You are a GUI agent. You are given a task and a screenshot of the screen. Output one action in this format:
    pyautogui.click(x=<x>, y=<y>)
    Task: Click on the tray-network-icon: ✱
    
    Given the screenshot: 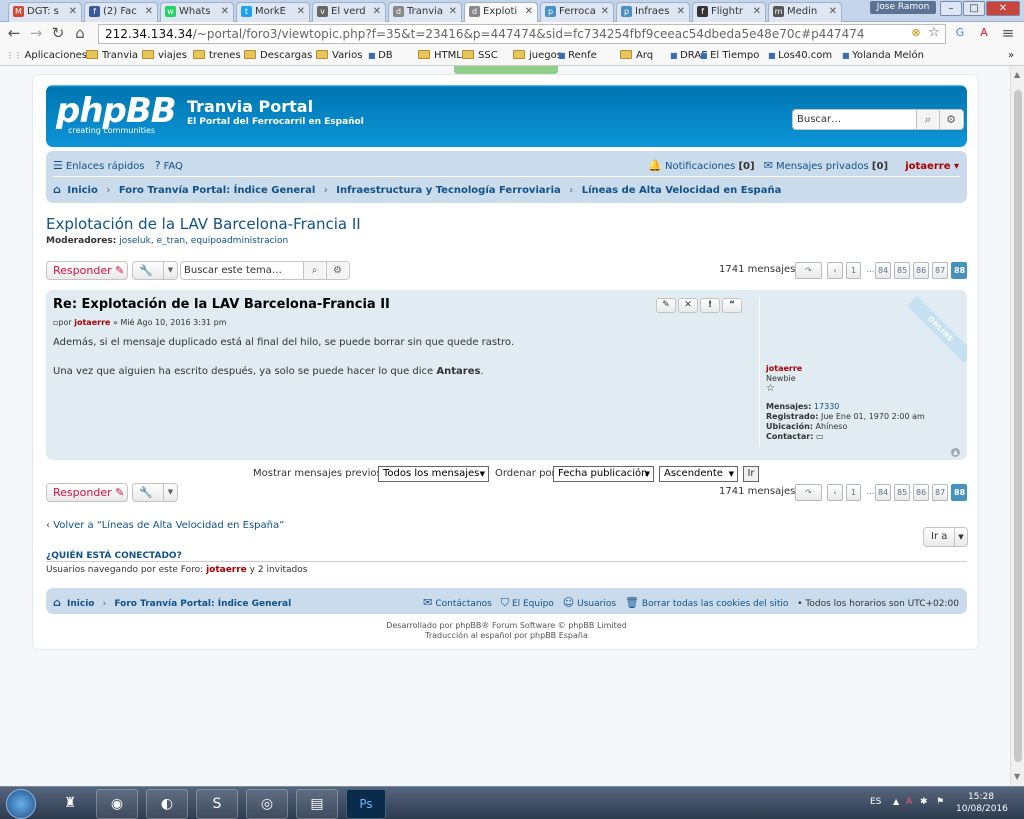 What is the action you would take?
    pyautogui.click(x=924, y=802)
    